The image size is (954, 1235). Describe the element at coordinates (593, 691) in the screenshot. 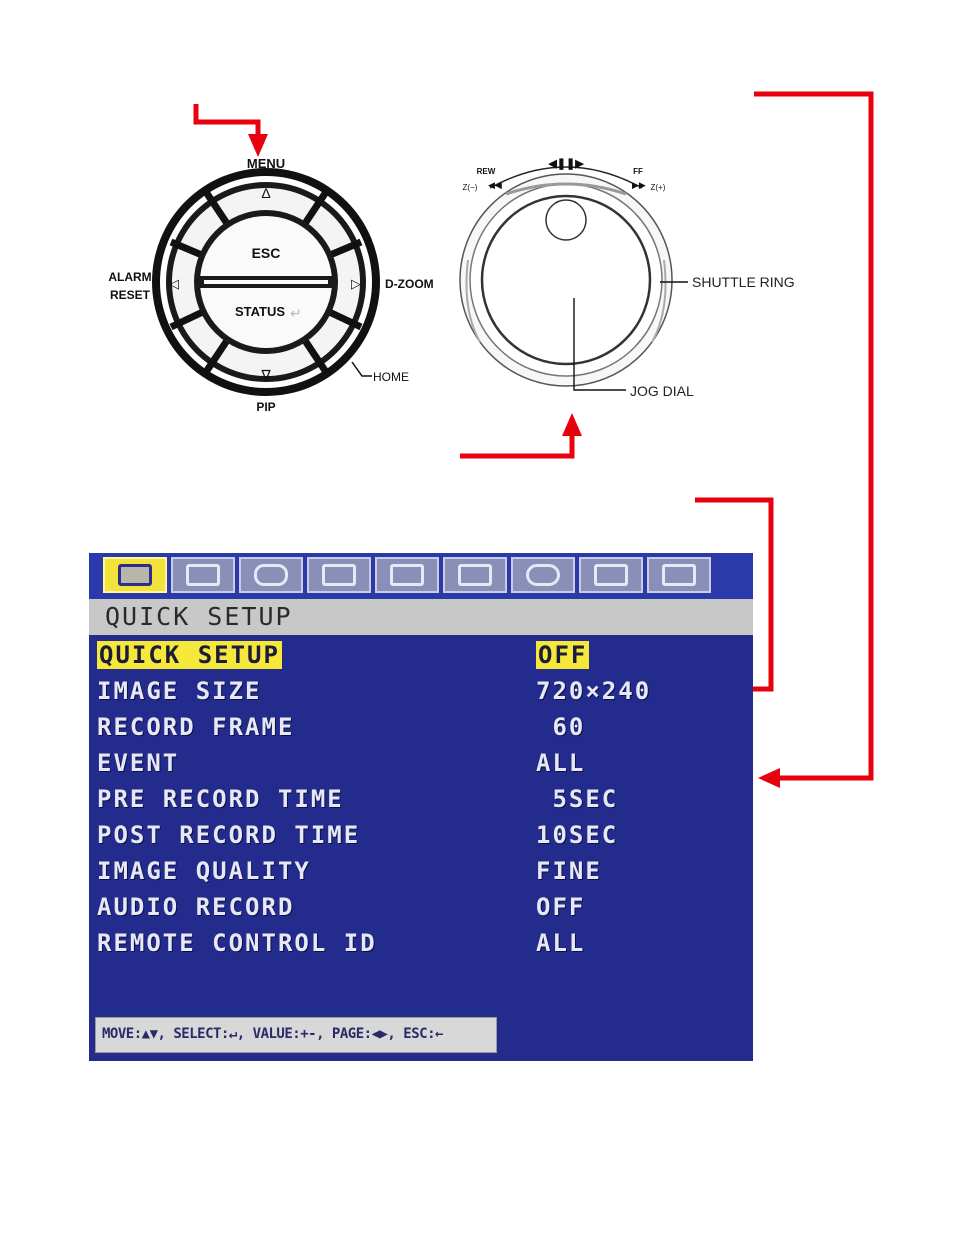

I see `row-value: 720×240` at that location.